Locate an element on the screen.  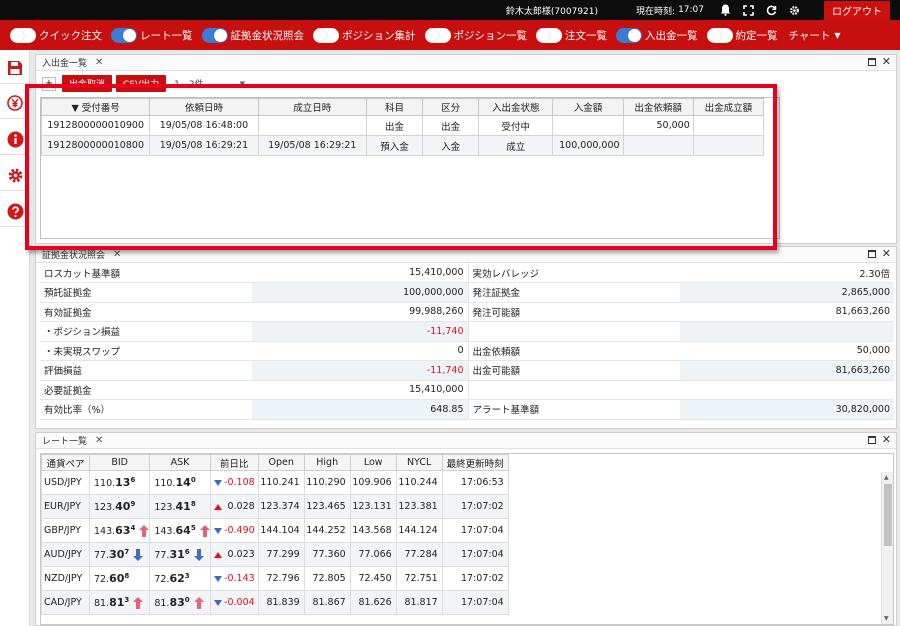
scrollbar-thumb is located at coordinates (888, 515).